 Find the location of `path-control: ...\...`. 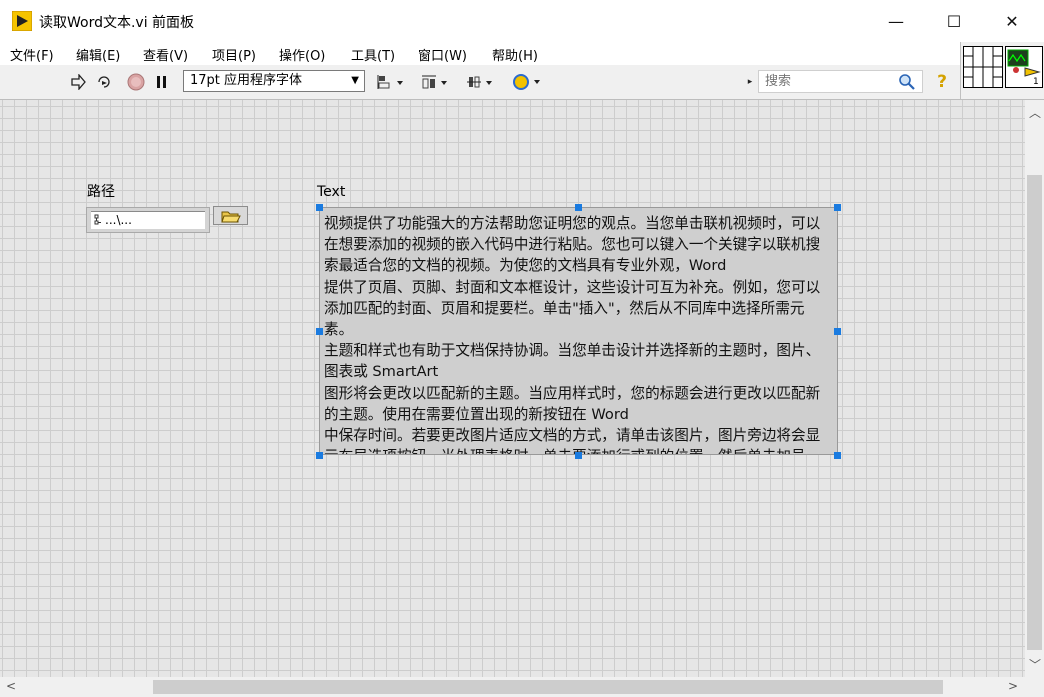

path-control: ...\... is located at coordinates (148, 220).